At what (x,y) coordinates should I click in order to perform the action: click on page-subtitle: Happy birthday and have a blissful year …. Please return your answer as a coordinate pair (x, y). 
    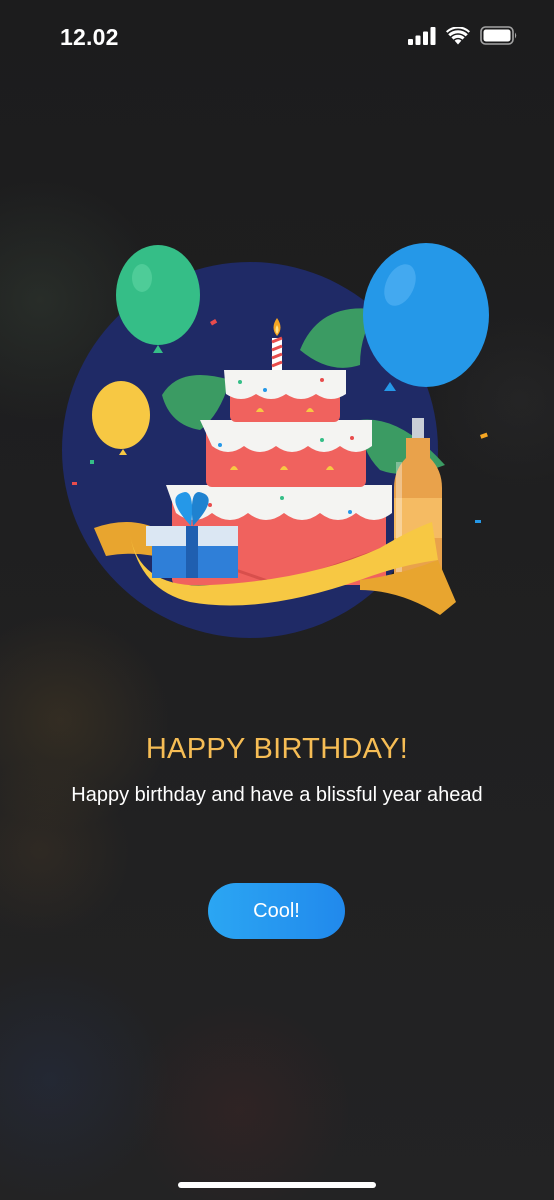
    Looking at the image, I should click on (277, 795).